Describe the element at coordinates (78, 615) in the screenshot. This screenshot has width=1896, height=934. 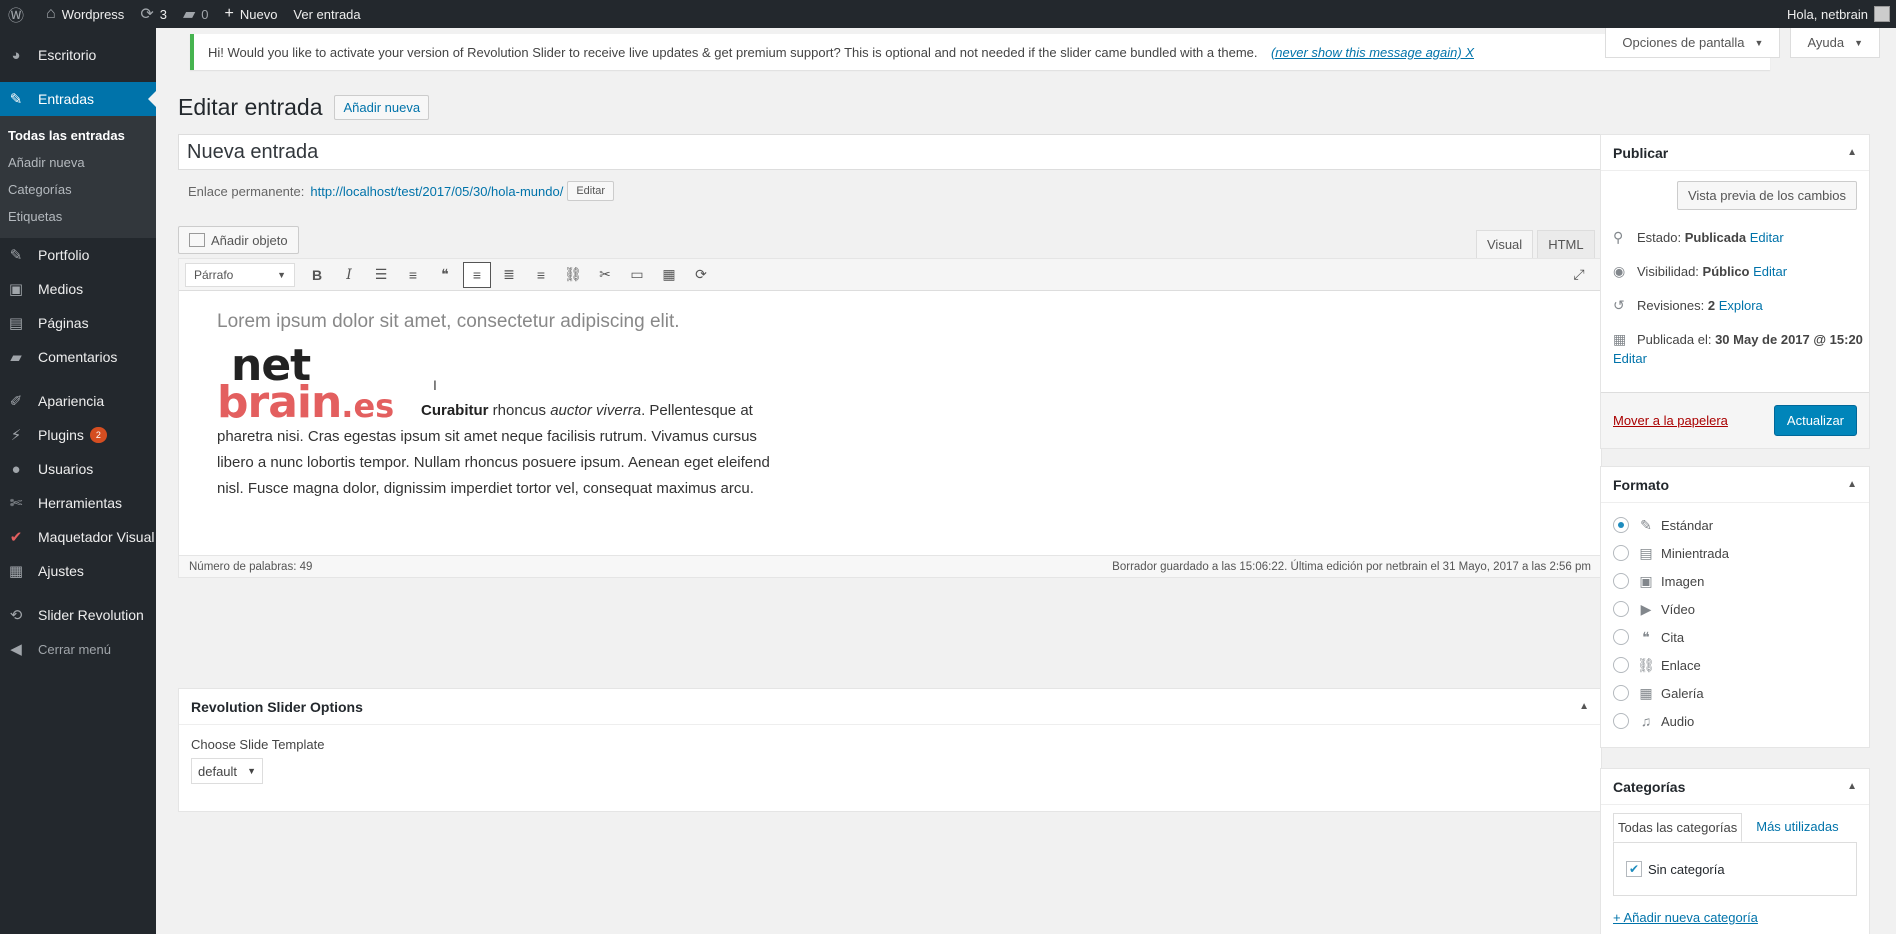
I see `sidebar-item-slider-revolution: ⟲ Slider Revolution` at that location.